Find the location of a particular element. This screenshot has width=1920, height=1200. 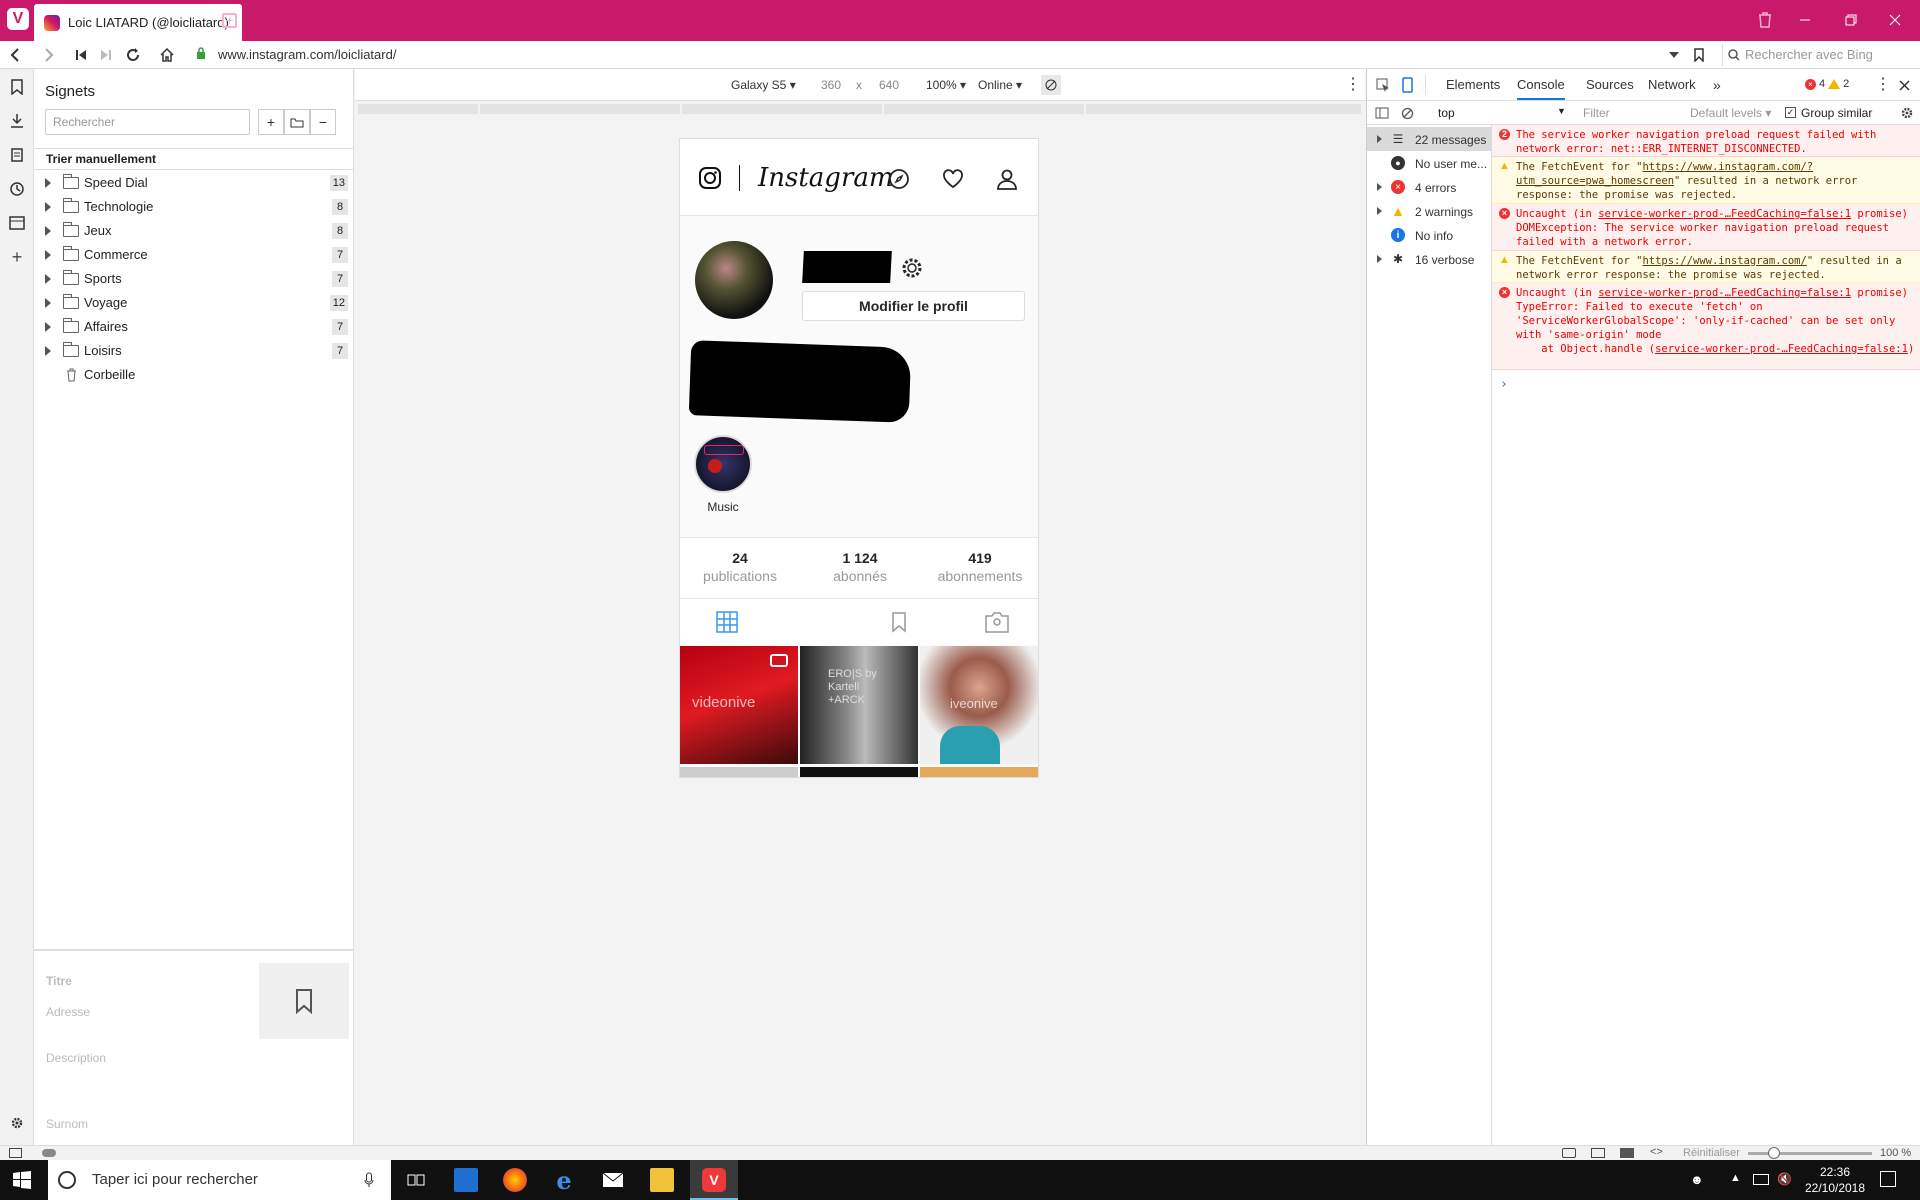

bookmark-folder-commerce: Commerce 7 is located at coordinates (194, 255).